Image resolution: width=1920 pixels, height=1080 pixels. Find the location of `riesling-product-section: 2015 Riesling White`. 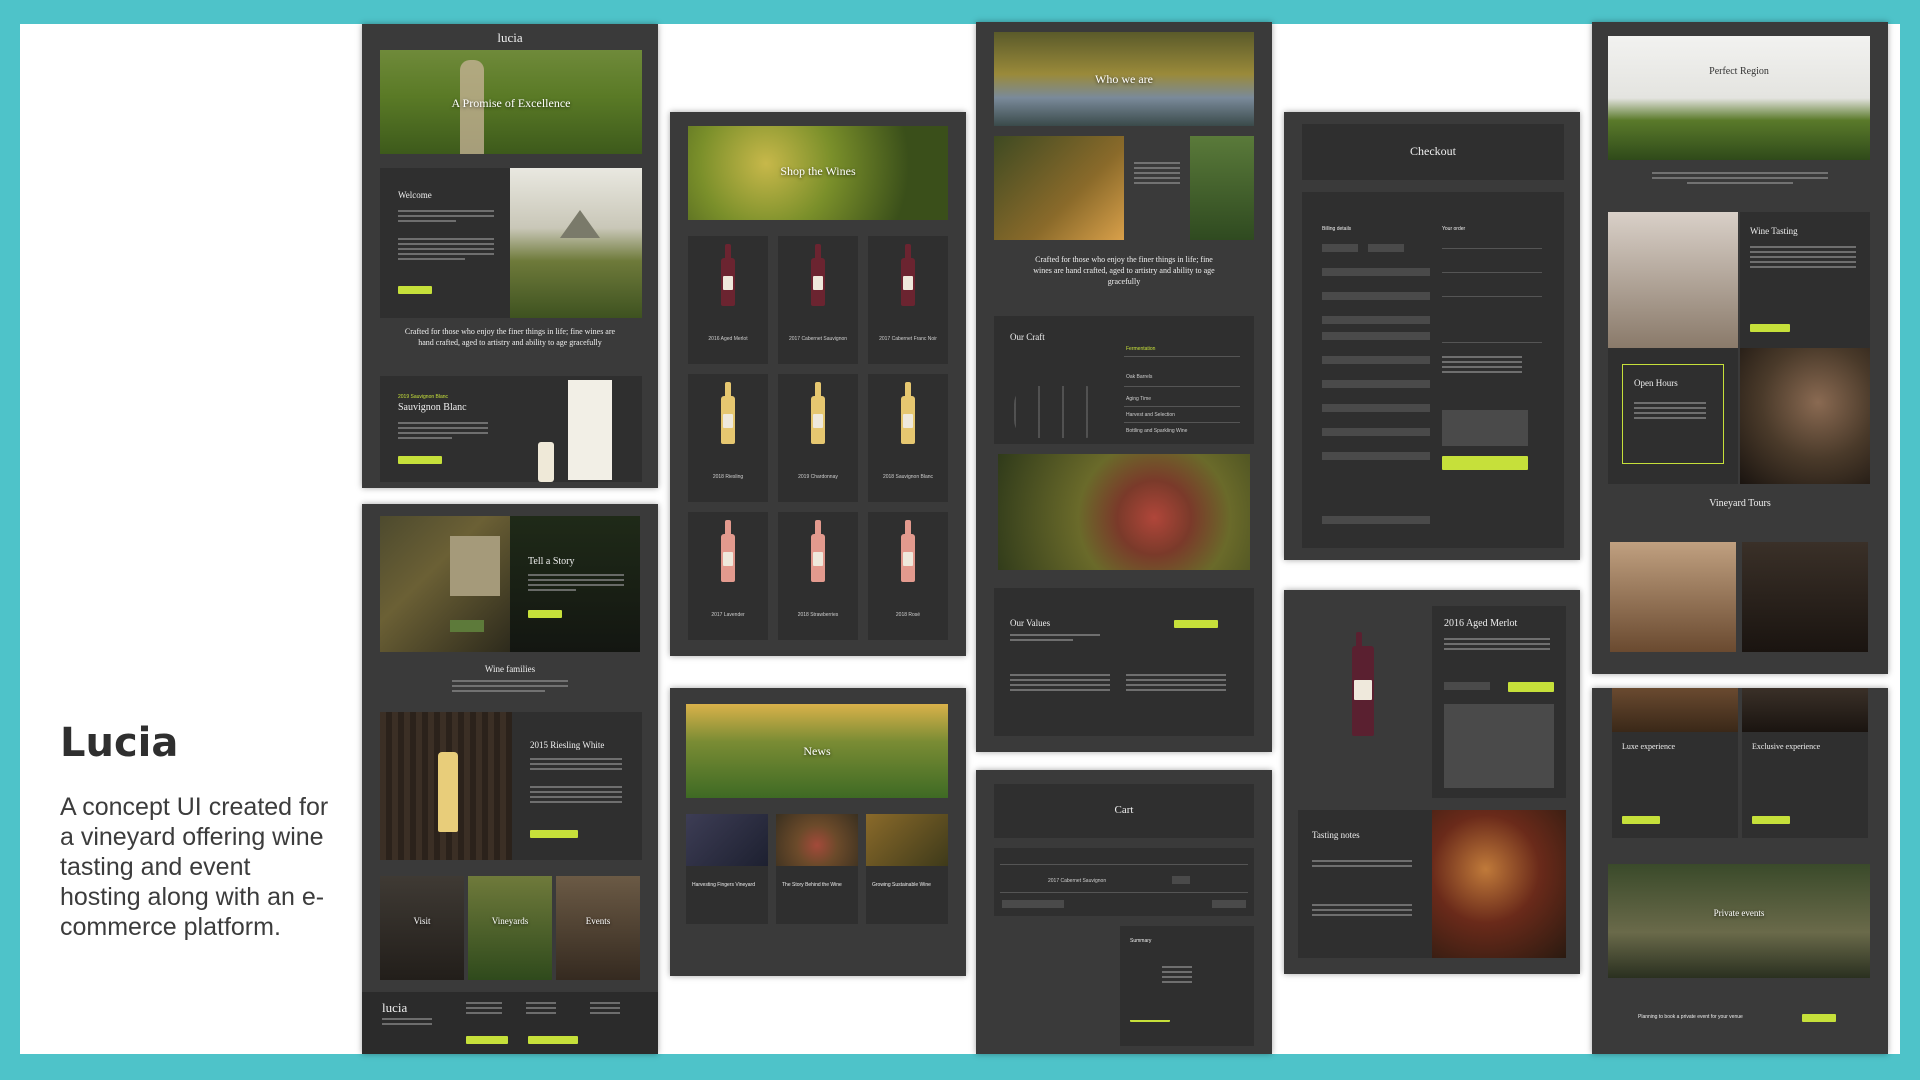

riesling-product-section: 2015 Riesling White is located at coordinates (511, 786).